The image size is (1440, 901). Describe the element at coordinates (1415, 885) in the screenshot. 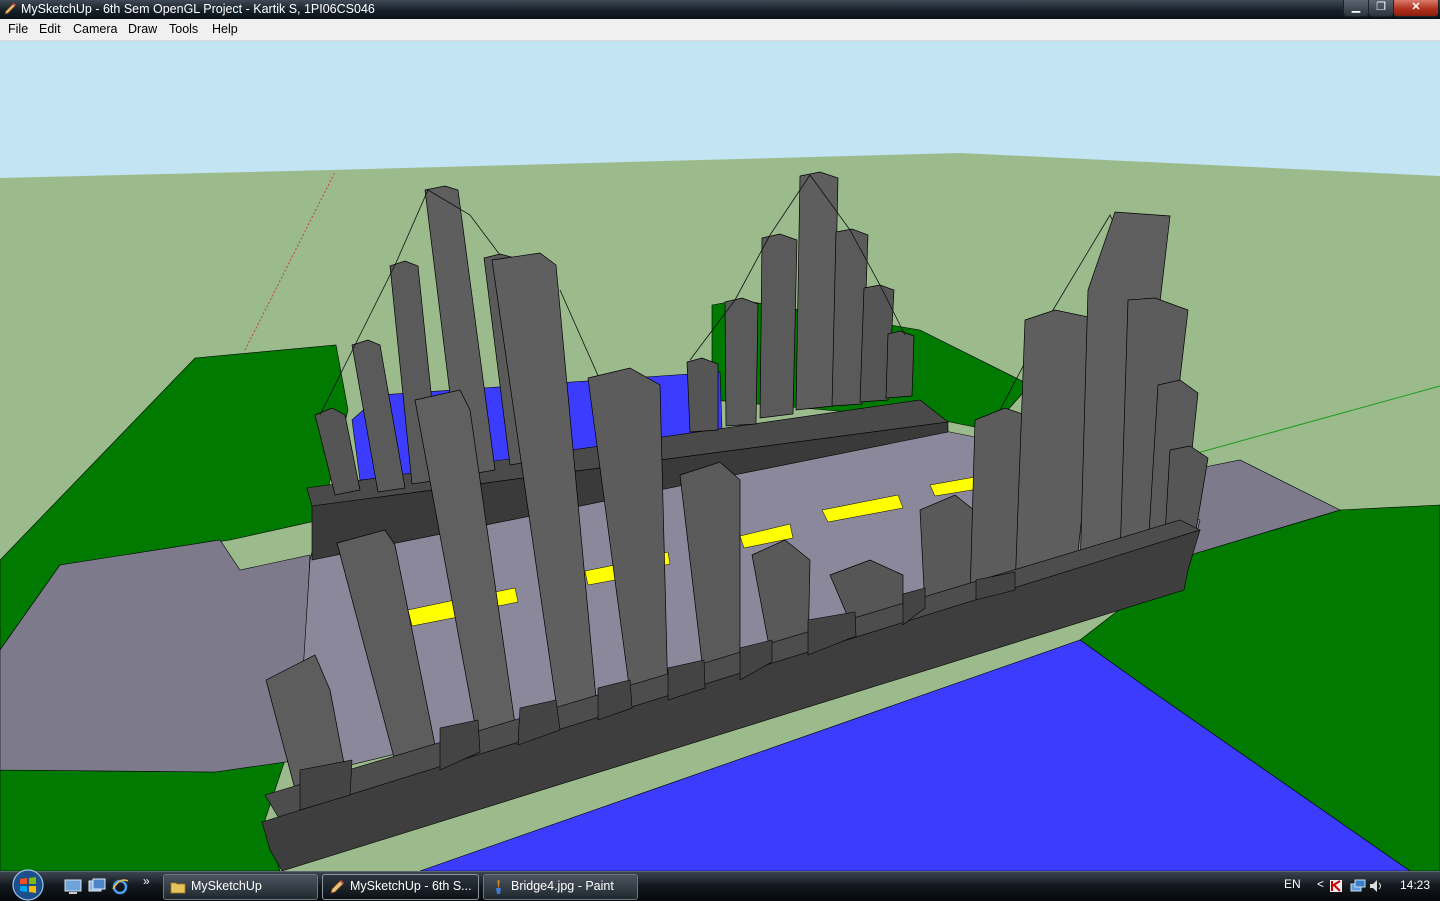

I see `clock: 14:23` at that location.